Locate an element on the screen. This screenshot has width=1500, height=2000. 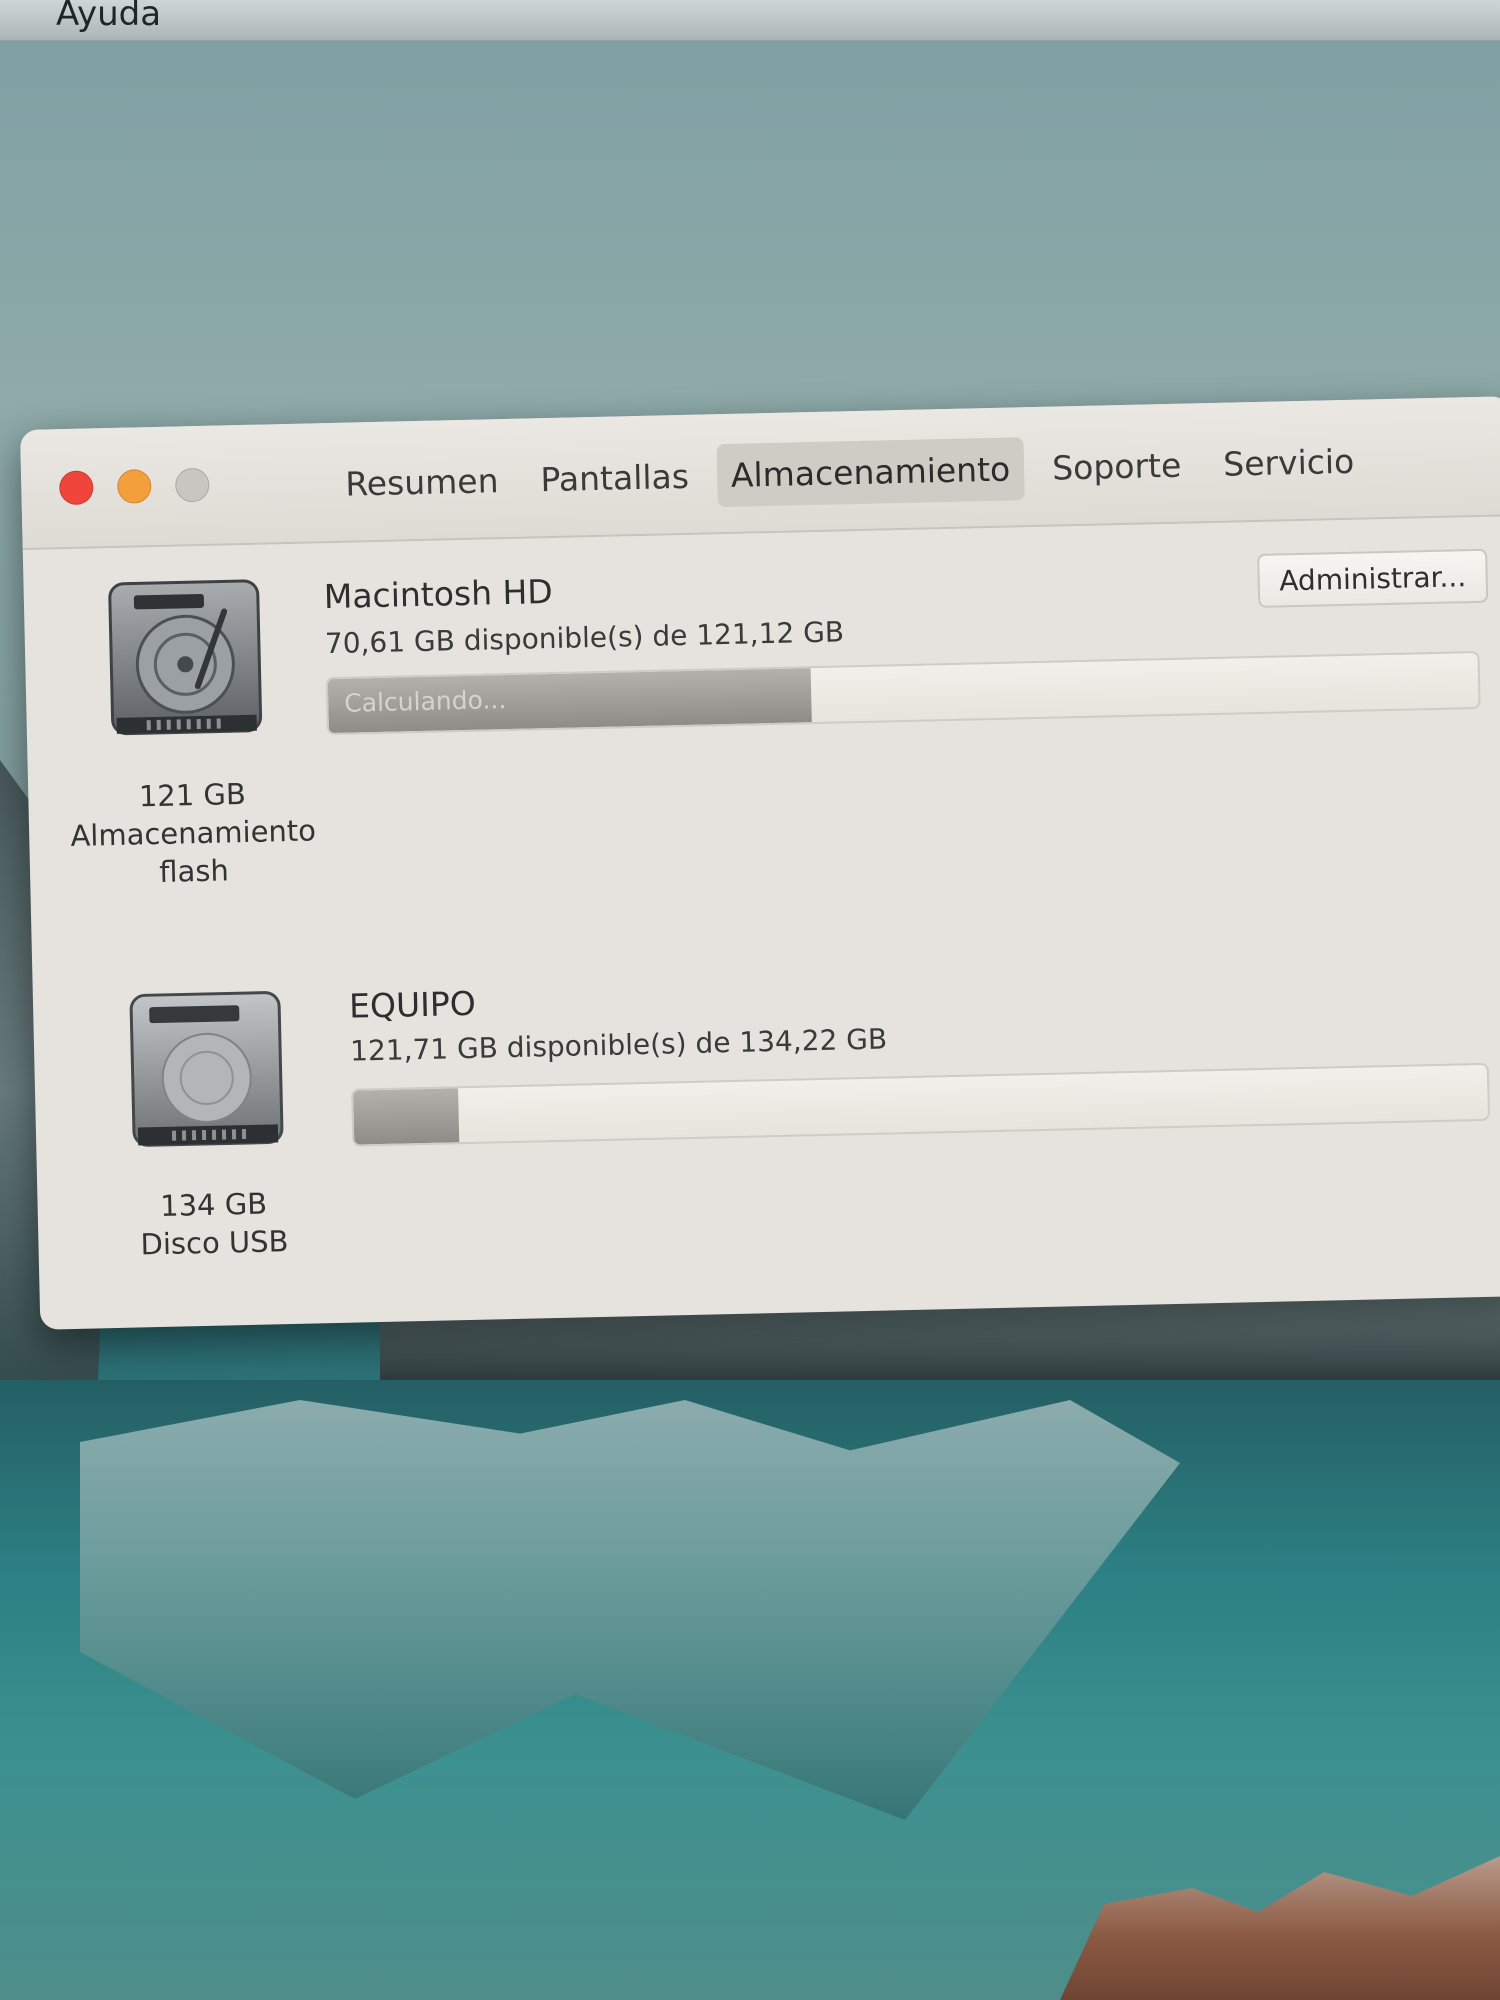
disk-available: 121,71 GB disponible(s) de 134,22 GB is located at coordinates (618, 1045).